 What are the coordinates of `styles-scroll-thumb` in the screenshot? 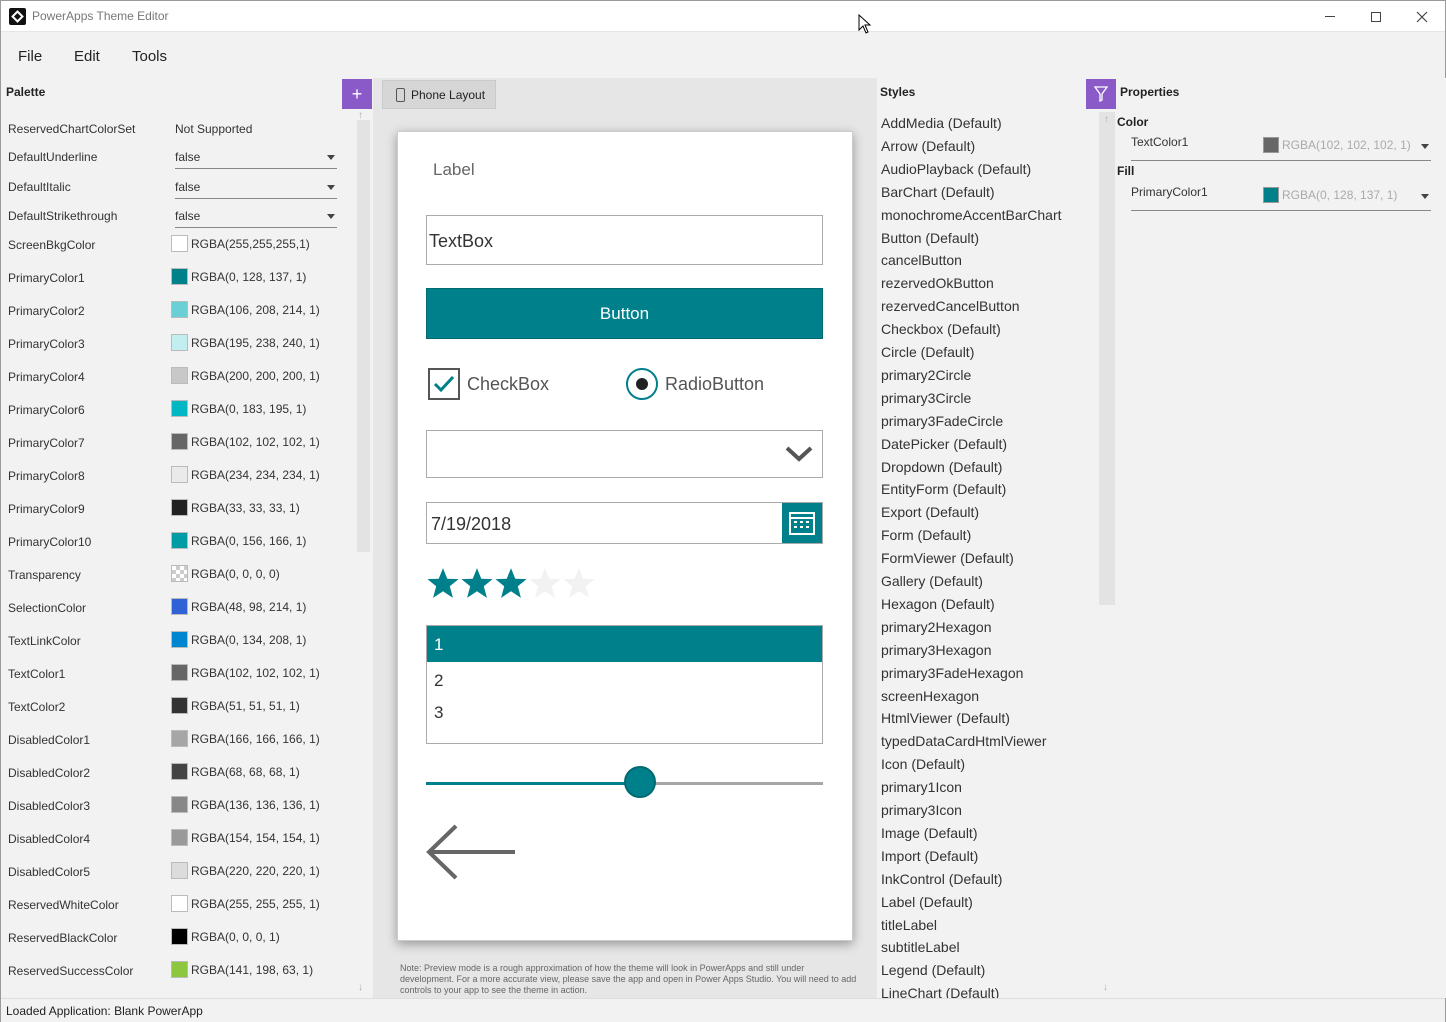 It's located at (1107, 358).